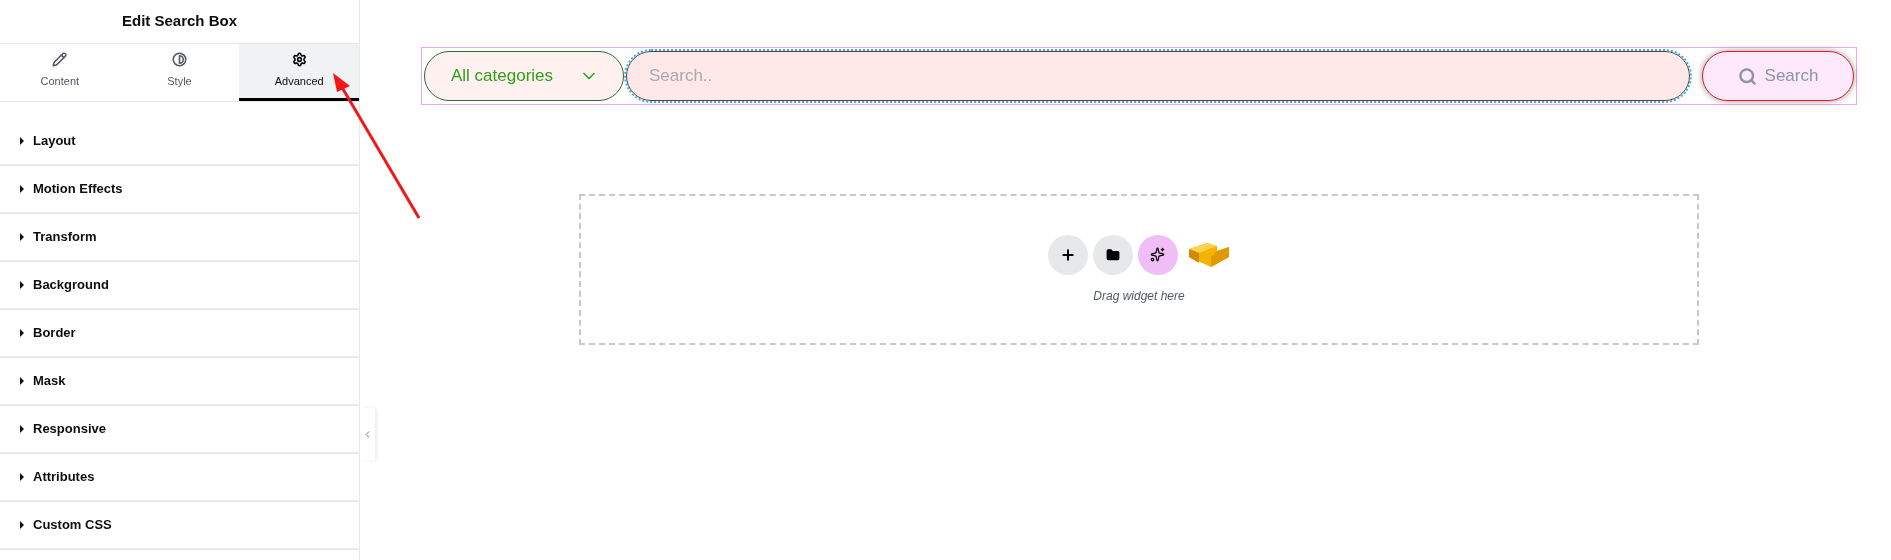 Image resolution: width=1891 pixels, height=560 pixels. Describe the element at coordinates (179, 382) in the screenshot. I see `section-header: Mask` at that location.